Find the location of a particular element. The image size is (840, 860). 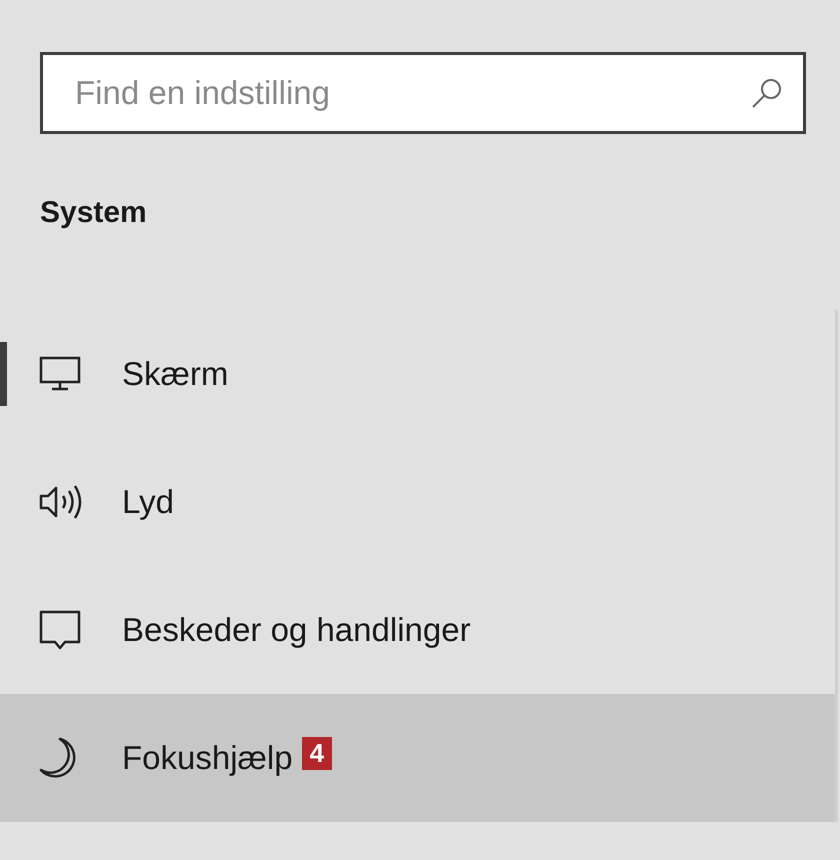

number-badge: 4 is located at coordinates (317, 753).